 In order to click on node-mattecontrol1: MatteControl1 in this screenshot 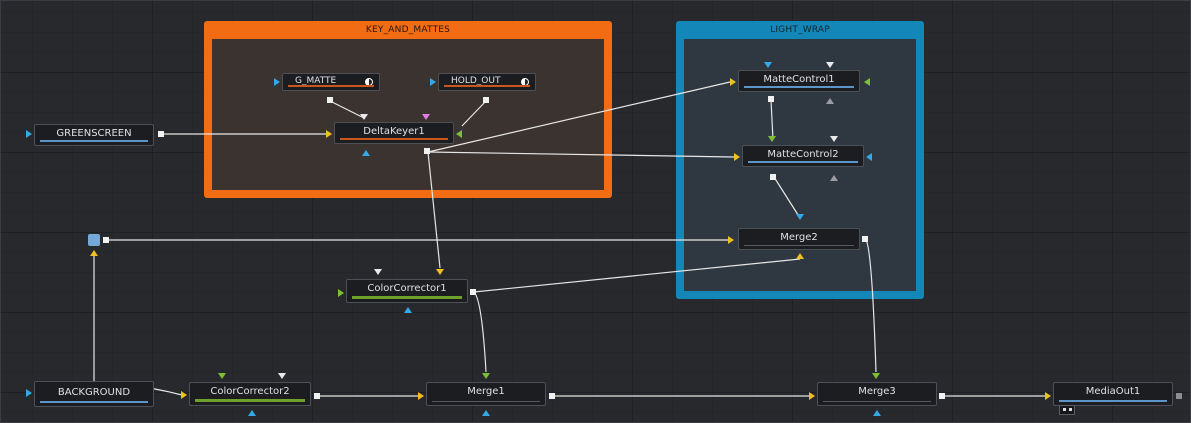, I will do `click(799, 81)`.